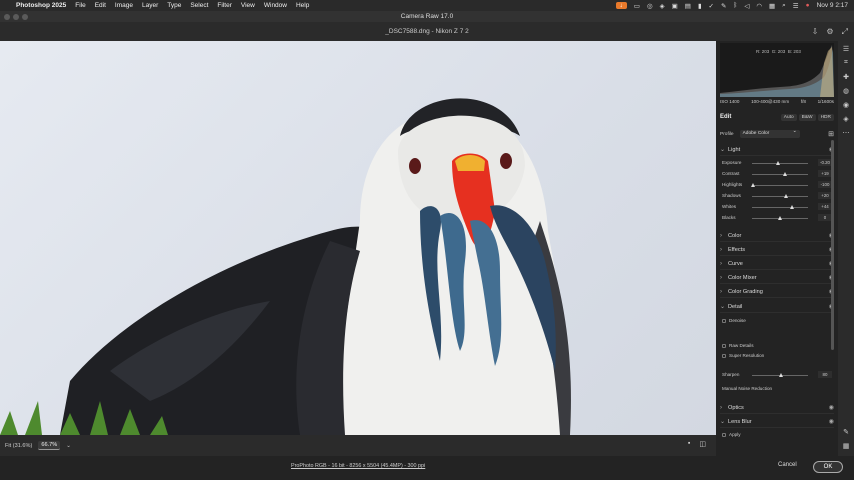 This screenshot has height=480, width=854. What do you see at coordinates (675, 6) in the screenshot?
I see `app-icon: ▣` at bounding box center [675, 6].